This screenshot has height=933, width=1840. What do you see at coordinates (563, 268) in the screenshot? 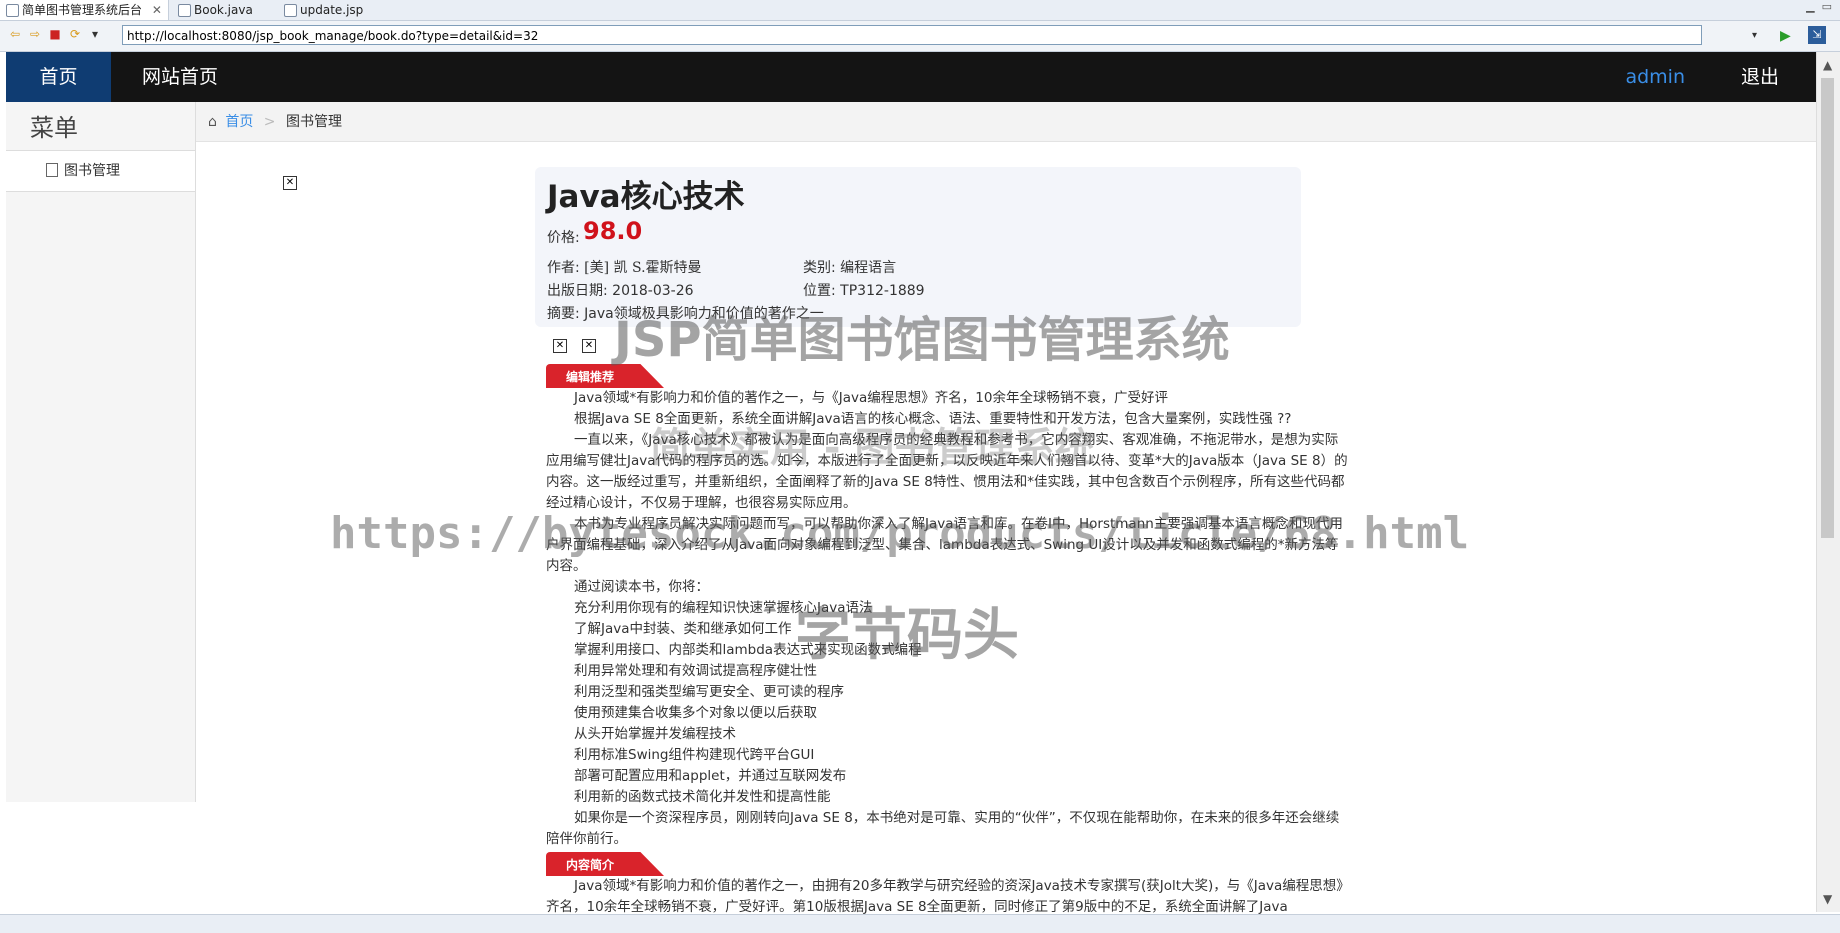
I see `author-label: 作者:` at bounding box center [563, 268].